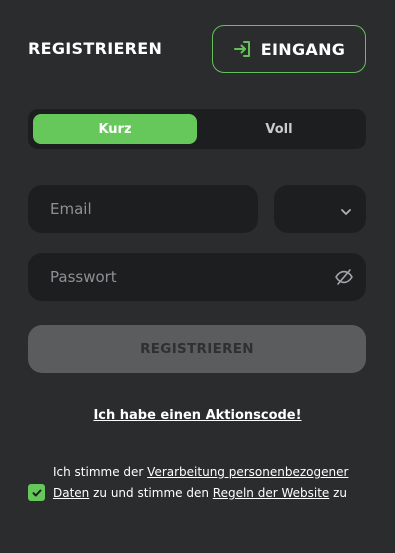 The width and height of the screenshot is (395, 553). What do you see at coordinates (271, 493) in the screenshot?
I see `site-rules-link: Regeln der Website` at bounding box center [271, 493].